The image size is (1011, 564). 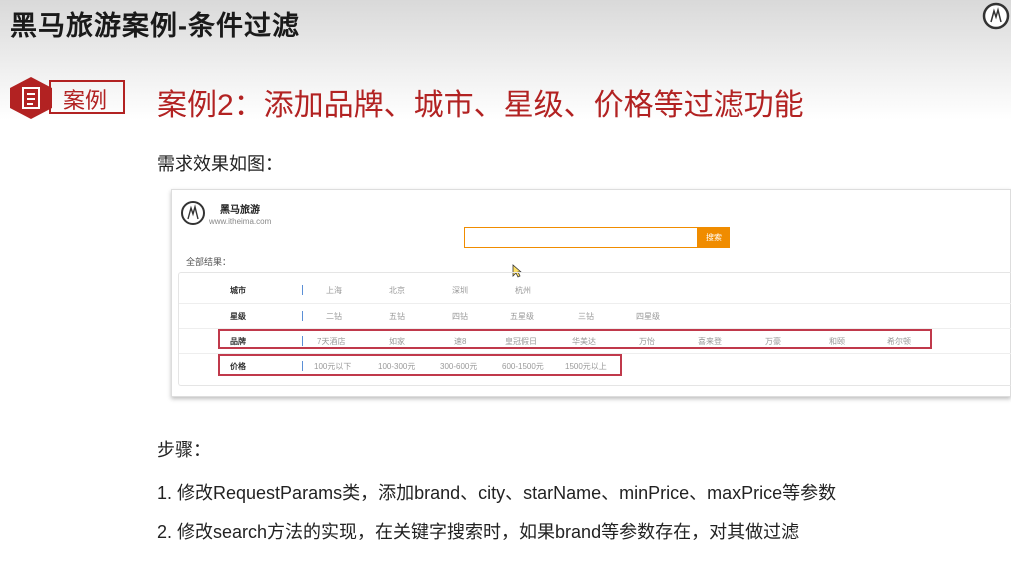 I want to click on requirement-intro: 需求效果如图：, so click(x=220, y=164).